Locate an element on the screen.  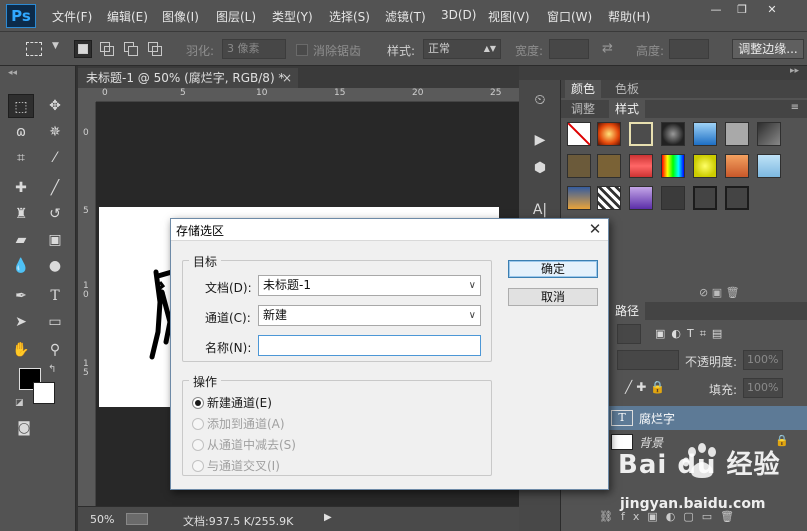
fill-input: 100% is located at coordinates (763, 388).